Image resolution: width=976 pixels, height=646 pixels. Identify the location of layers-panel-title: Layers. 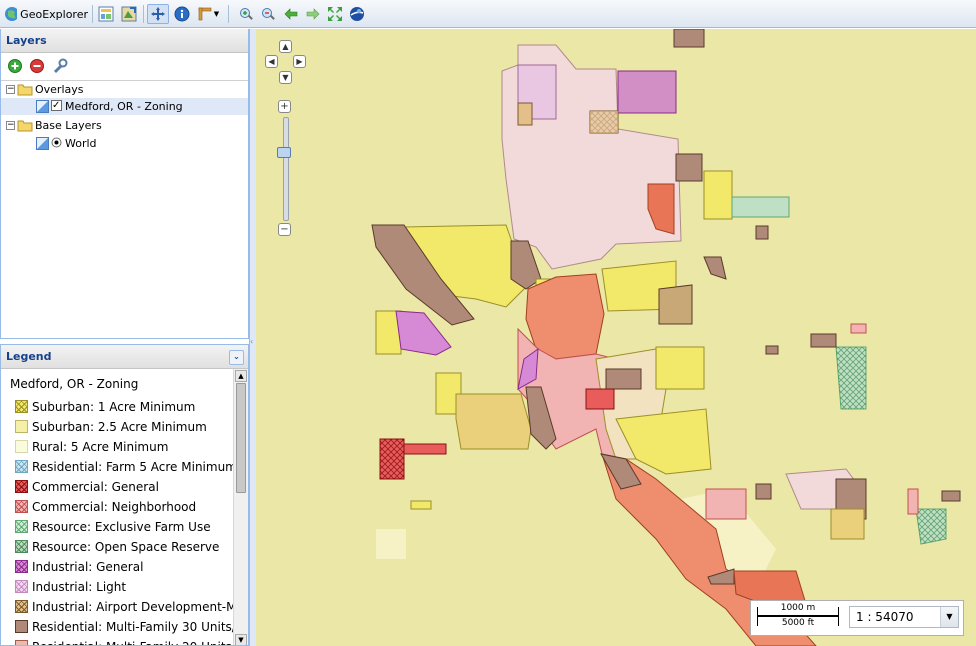
(124, 41).